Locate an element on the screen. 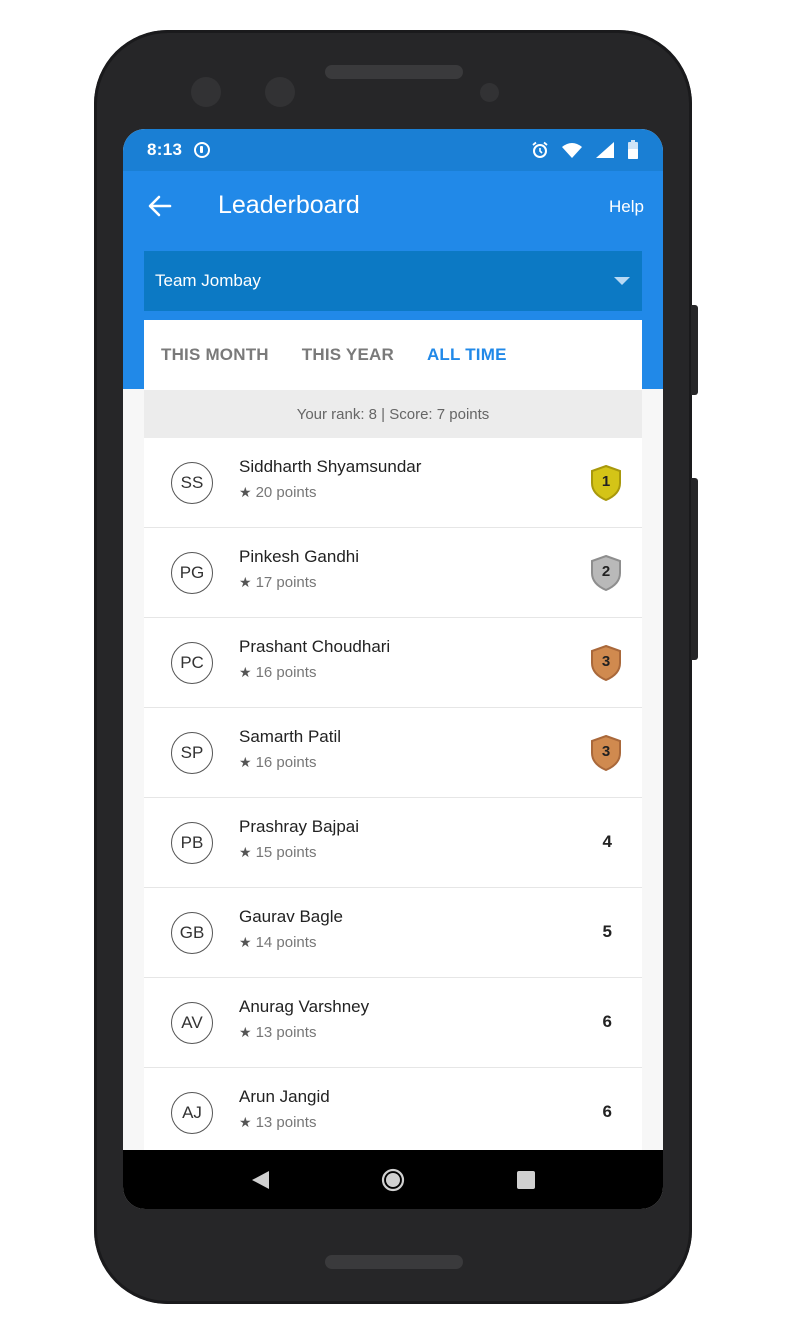  volume-button is located at coordinates (694, 569).